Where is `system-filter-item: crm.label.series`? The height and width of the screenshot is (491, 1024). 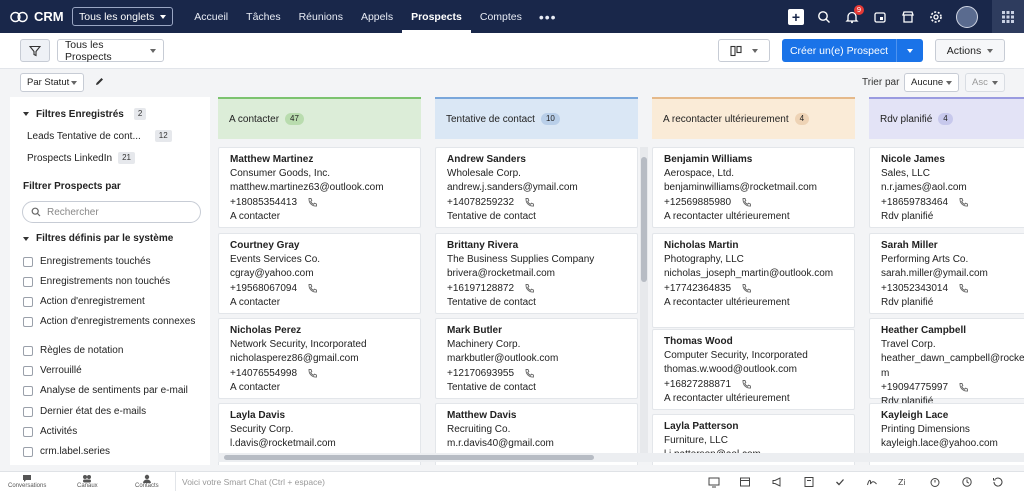 system-filter-item: crm.label.series is located at coordinates (113, 451).